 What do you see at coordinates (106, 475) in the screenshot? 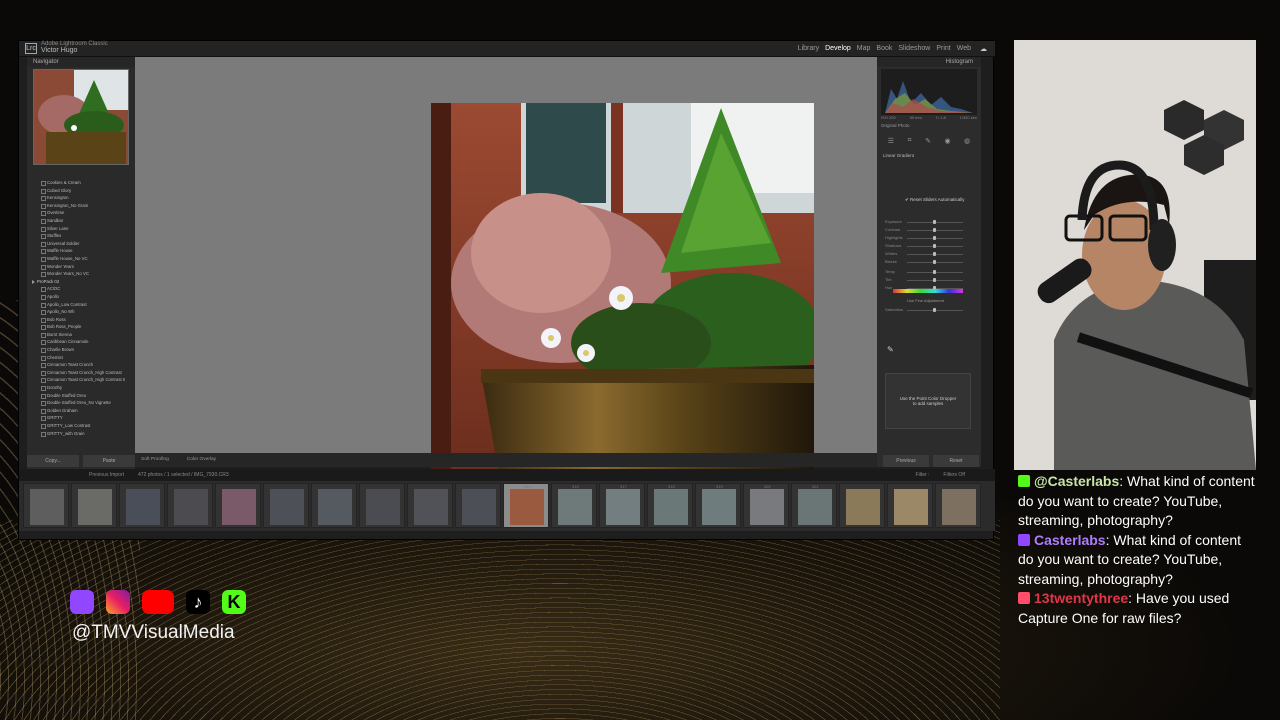
I see `previous-import-label: Previous Import` at bounding box center [106, 475].